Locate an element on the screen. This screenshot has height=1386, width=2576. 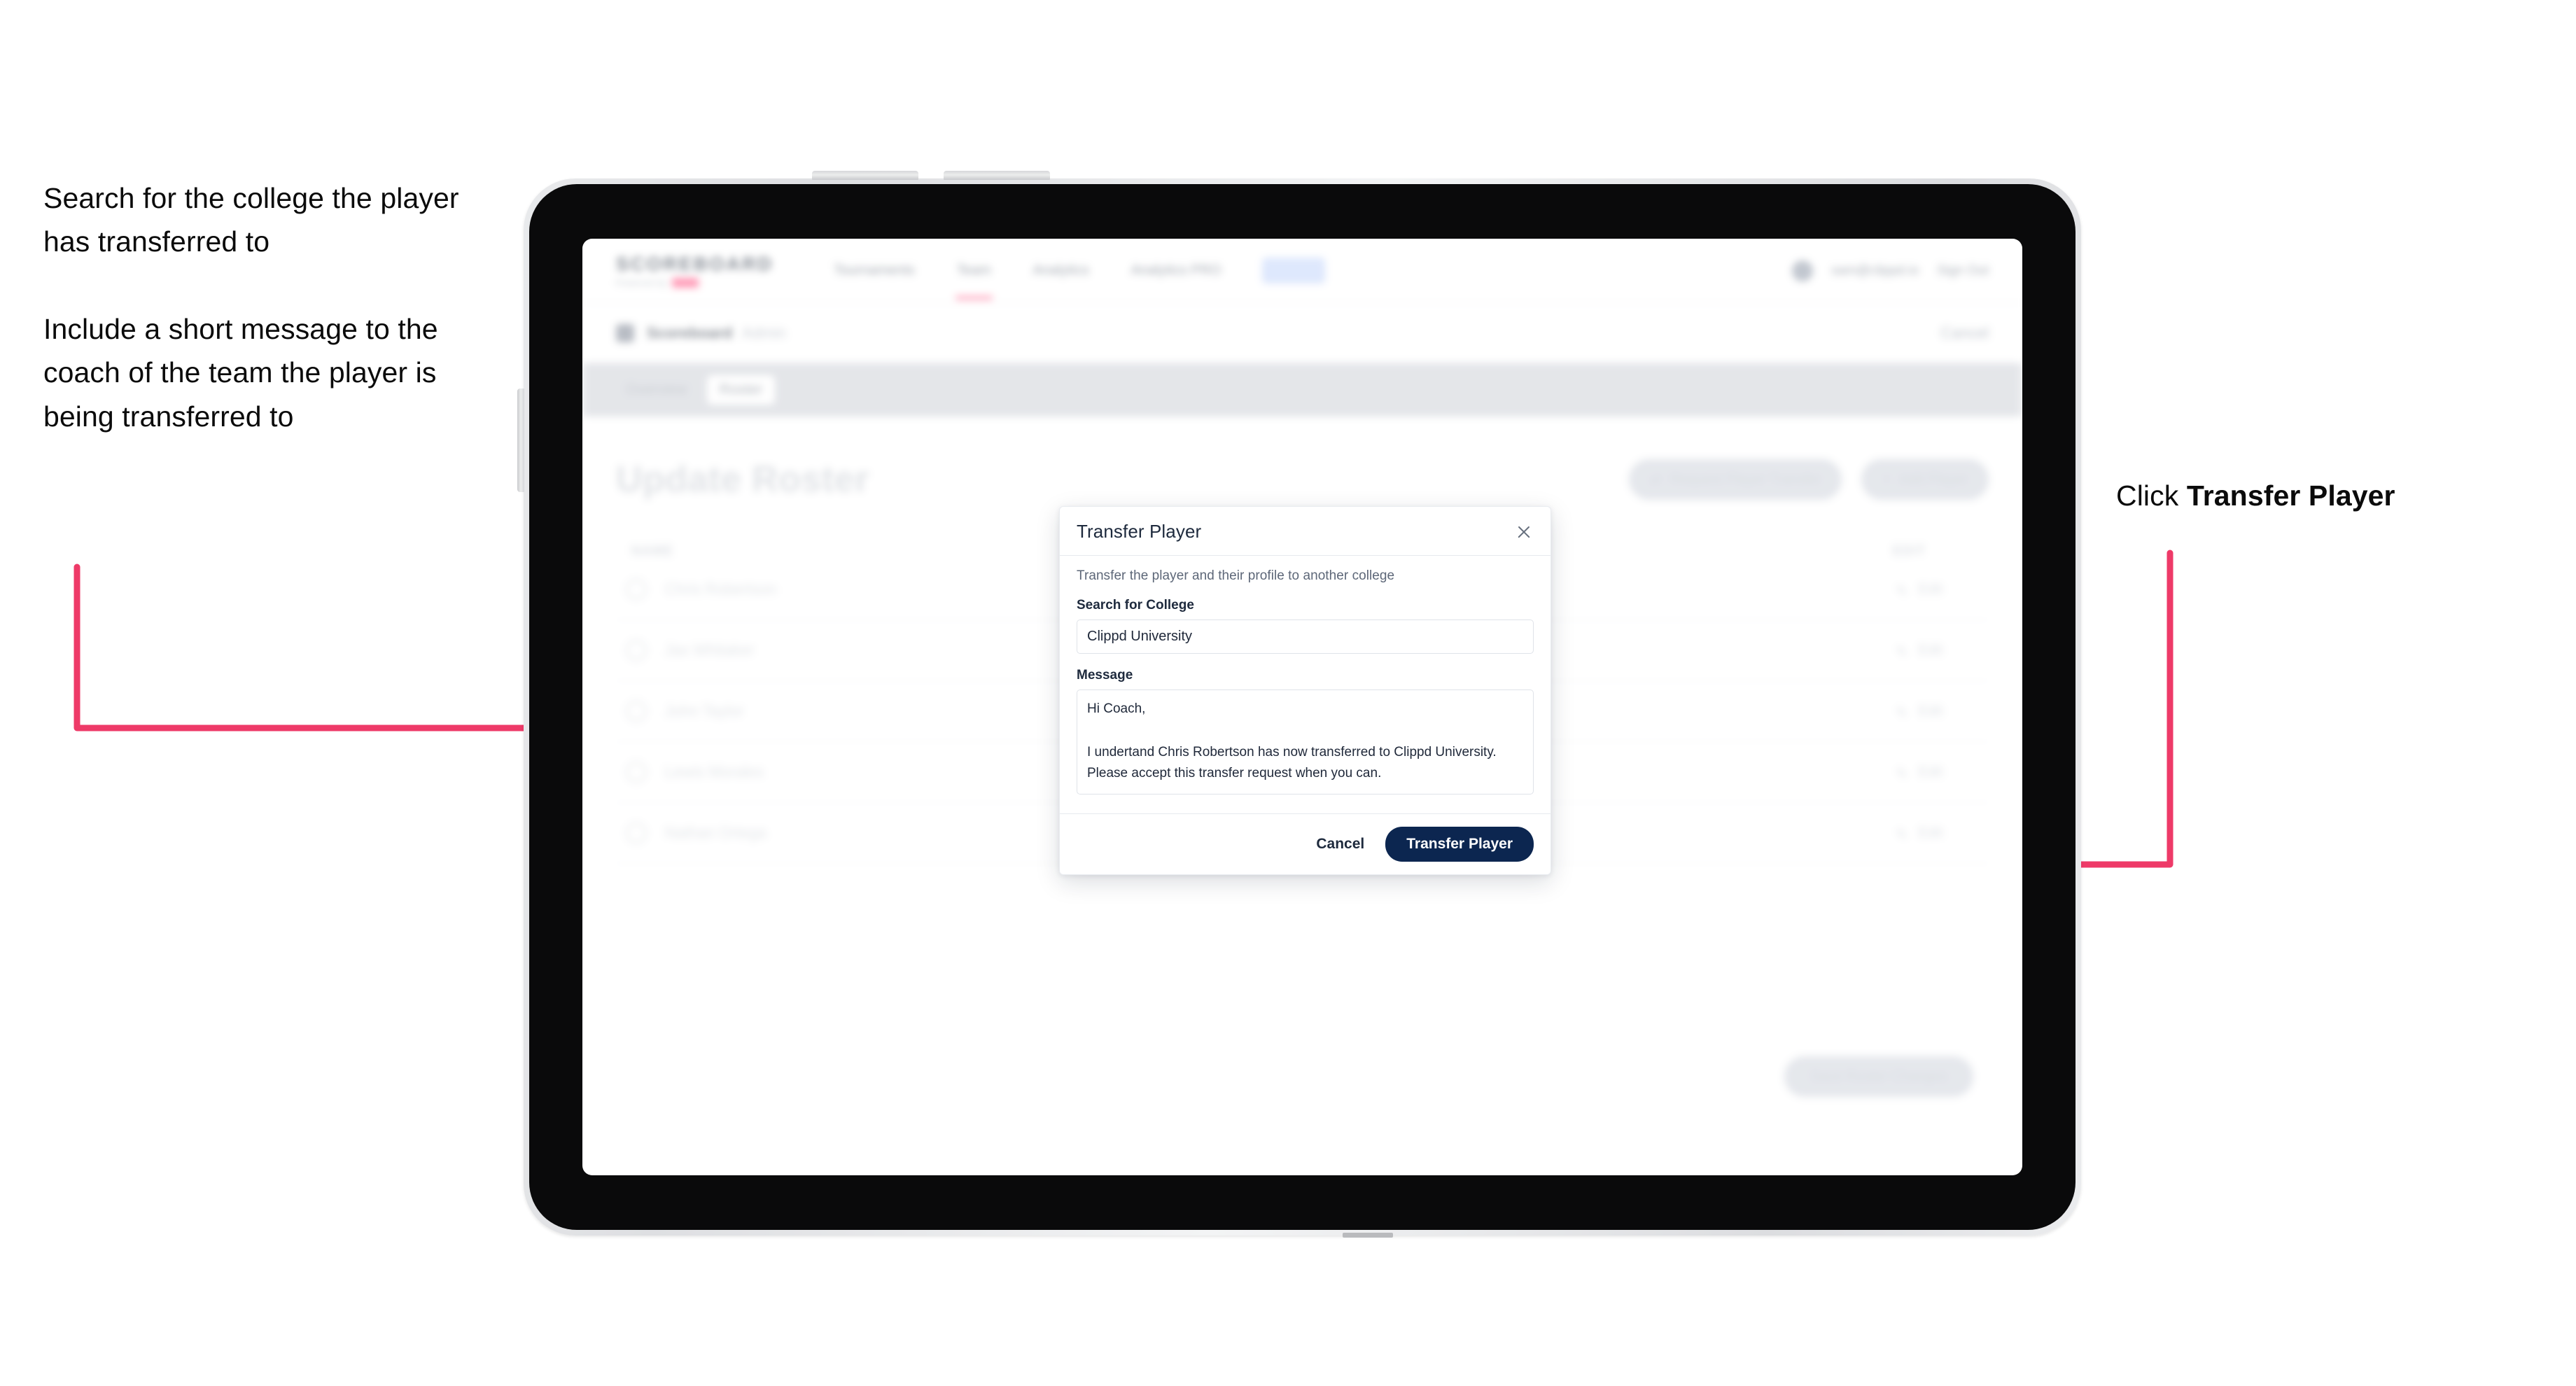
dialog-title: Transfer Player is located at coordinates (1139, 531).